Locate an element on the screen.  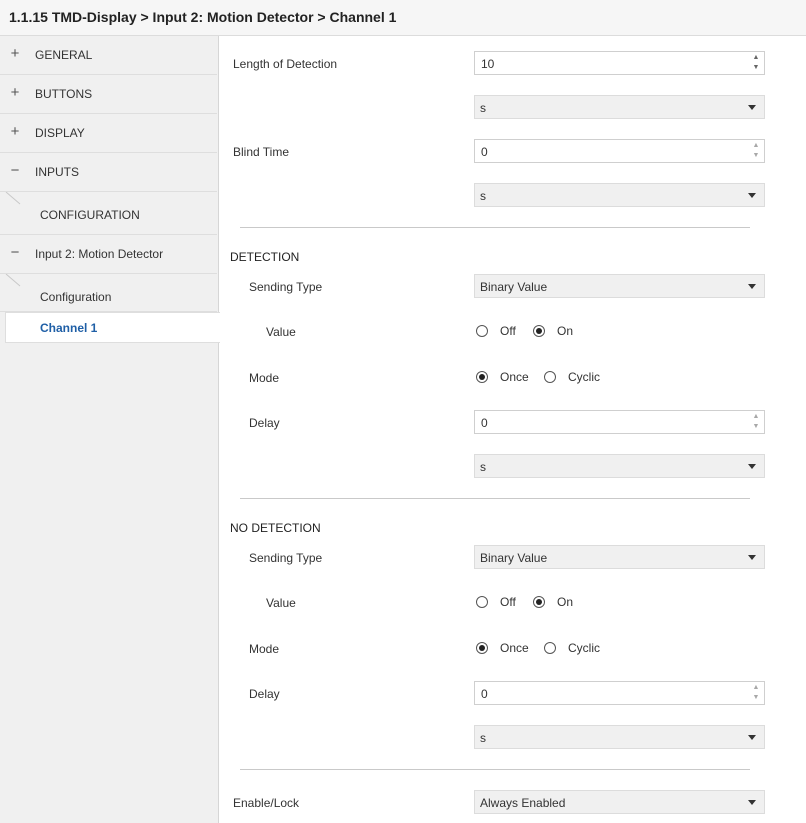
length-of-detection-input: 10 ▲ ▼ is located at coordinates (619, 63).